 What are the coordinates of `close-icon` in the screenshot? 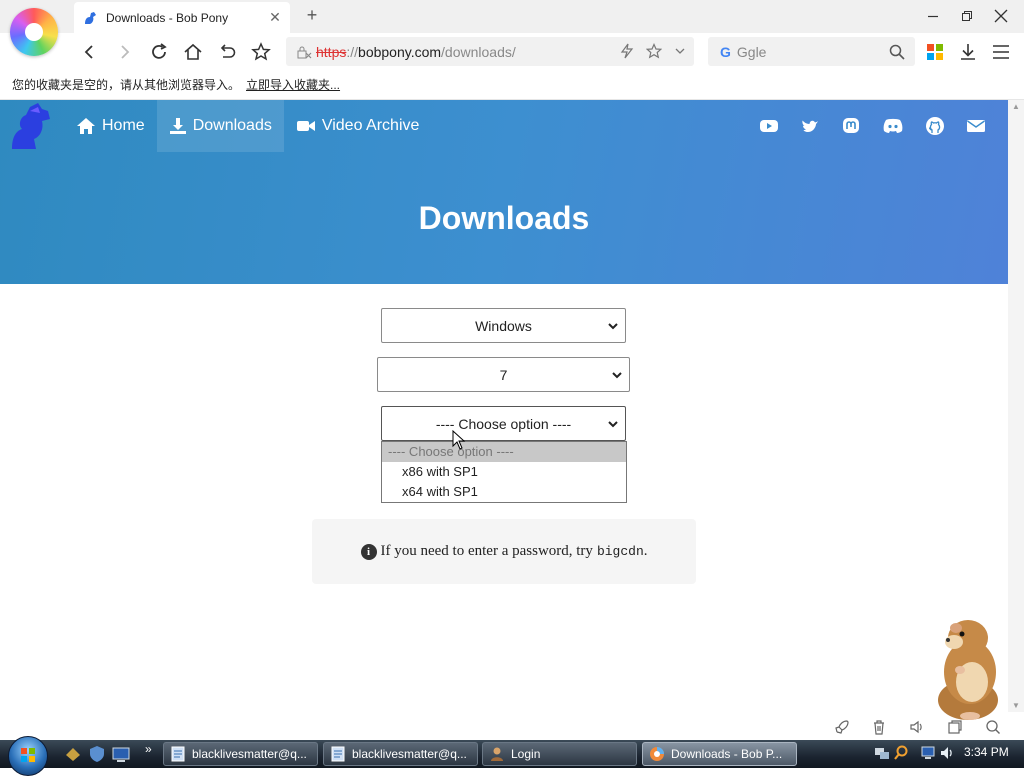 It's located at (1001, 16).